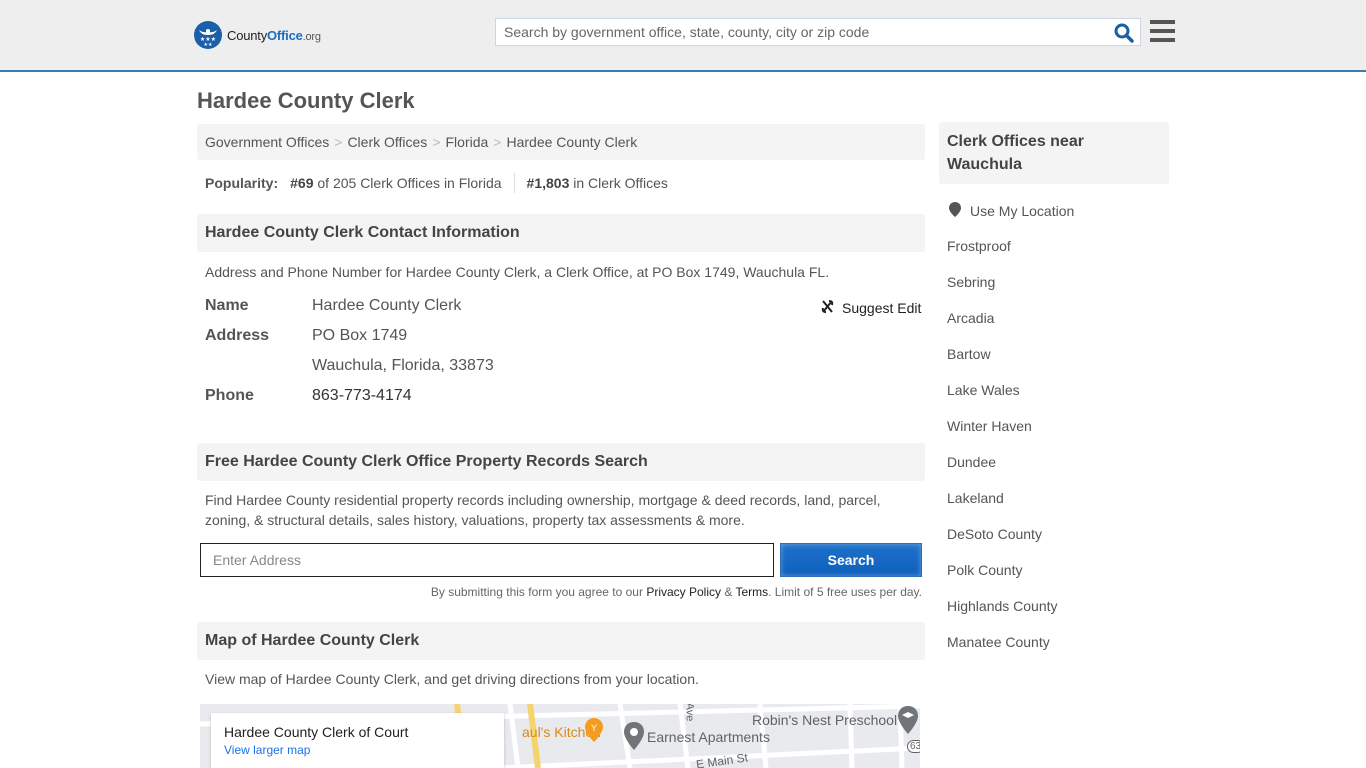 This screenshot has width=1366, height=768. I want to click on national-rank-text: in Clerk Offices, so click(620, 183).